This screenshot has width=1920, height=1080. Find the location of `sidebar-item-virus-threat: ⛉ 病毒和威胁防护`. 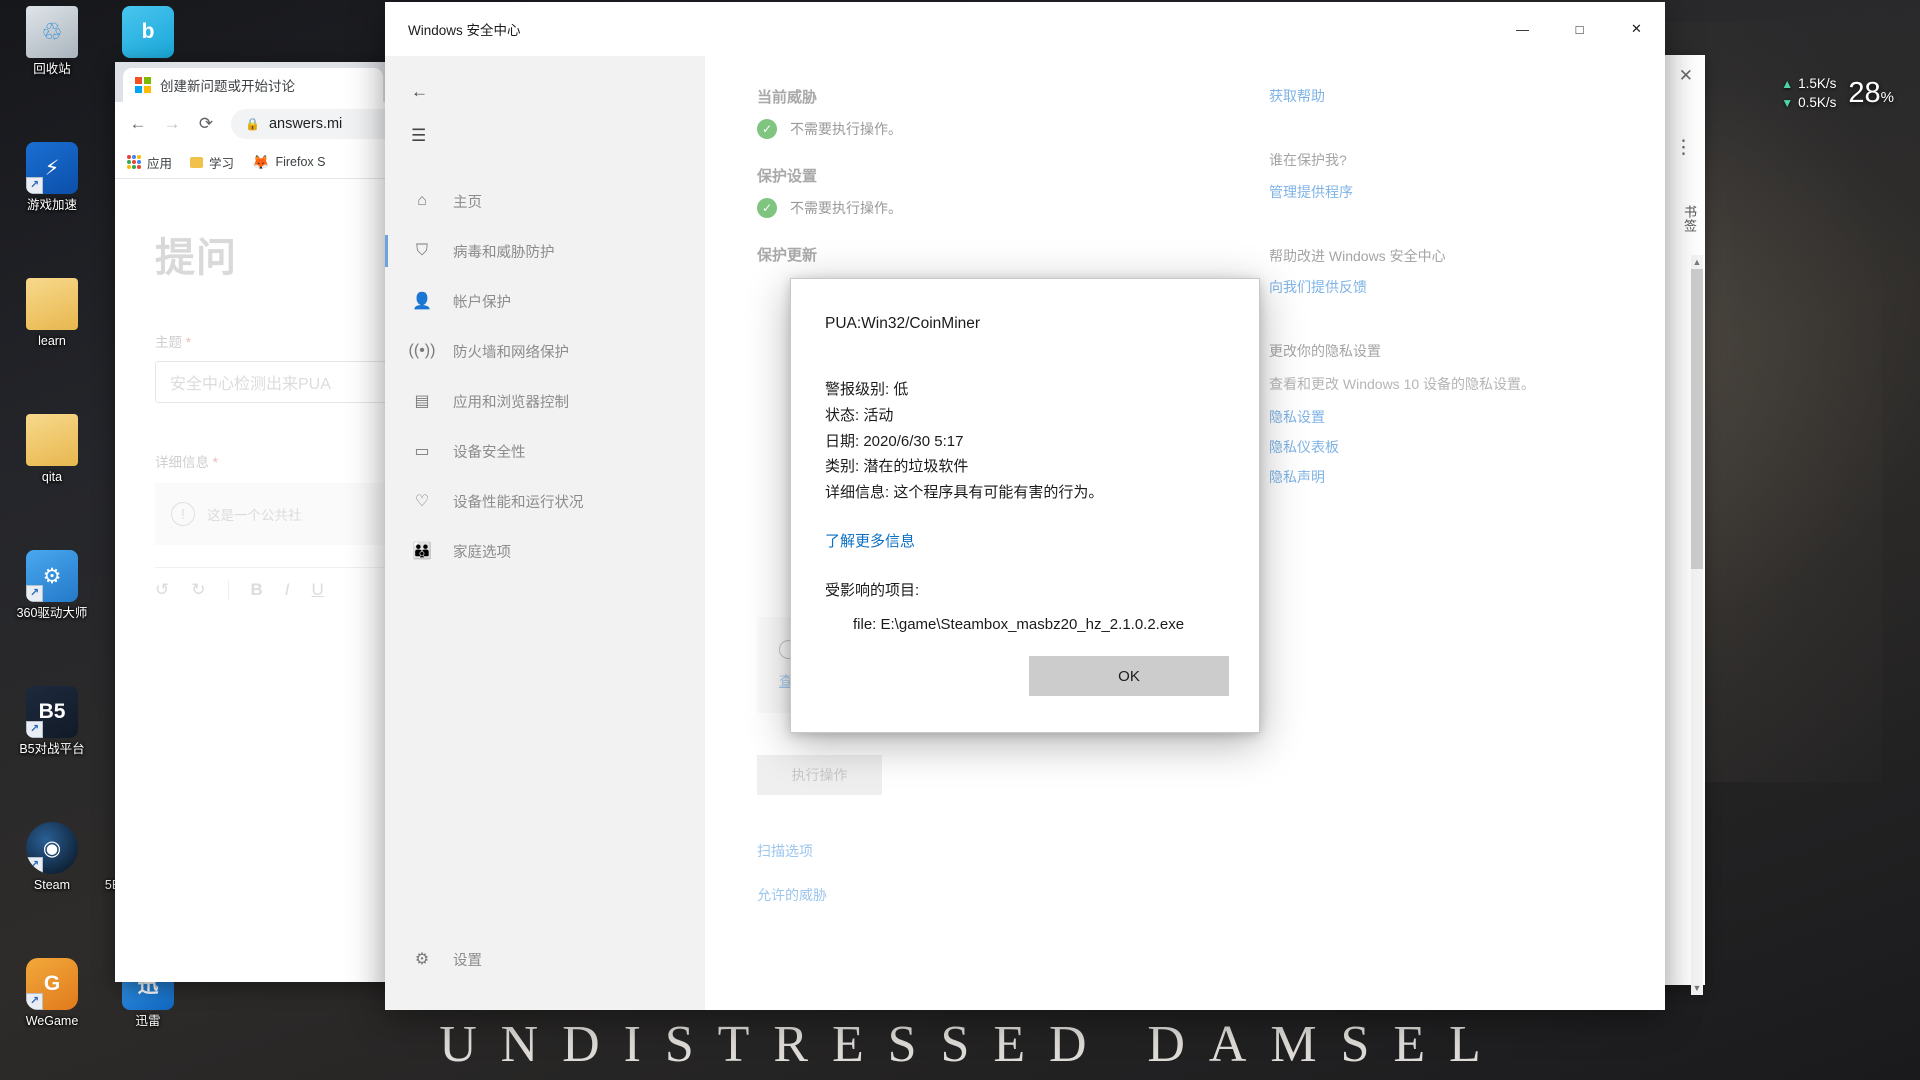

sidebar-item-virus-threat: ⛉ 病毒和威胁防护 is located at coordinates (545, 251).